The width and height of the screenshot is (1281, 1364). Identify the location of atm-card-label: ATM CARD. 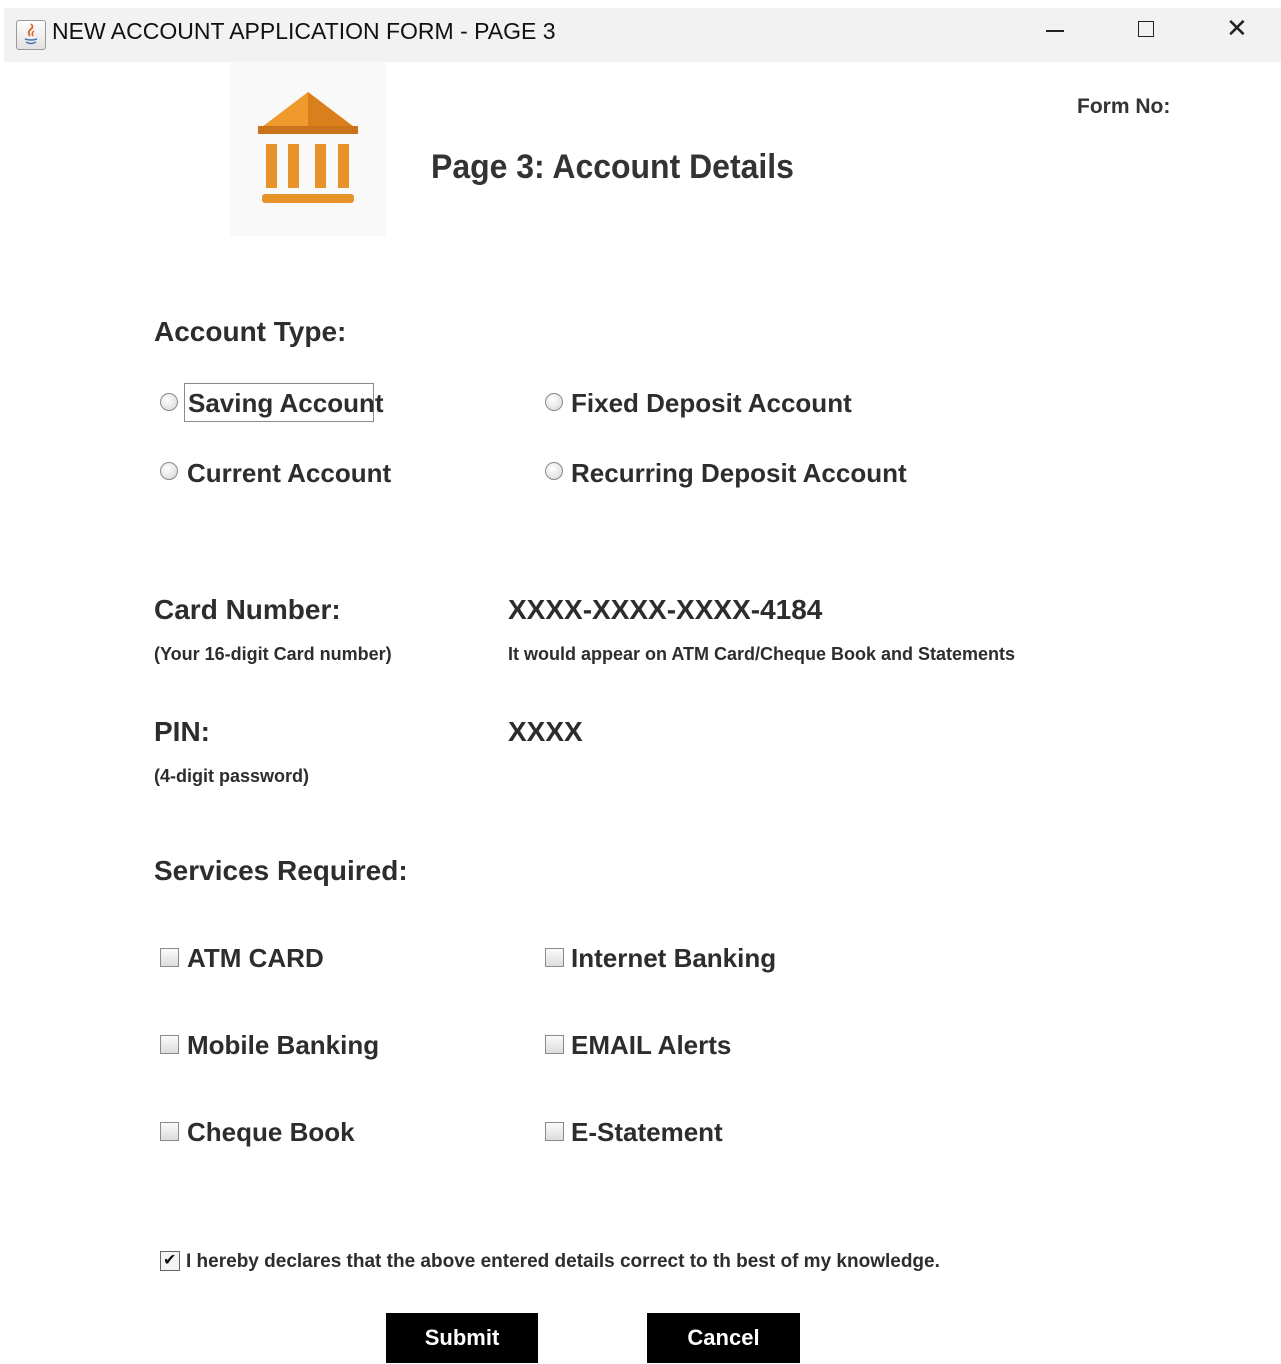
(255, 958).